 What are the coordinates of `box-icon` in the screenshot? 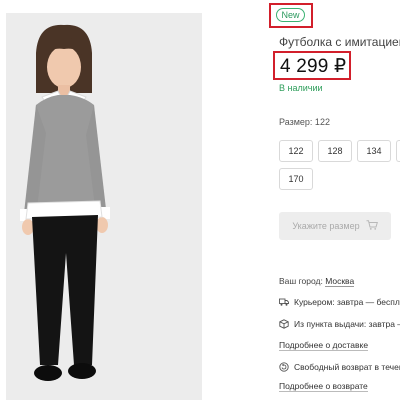 It's located at (284, 324).